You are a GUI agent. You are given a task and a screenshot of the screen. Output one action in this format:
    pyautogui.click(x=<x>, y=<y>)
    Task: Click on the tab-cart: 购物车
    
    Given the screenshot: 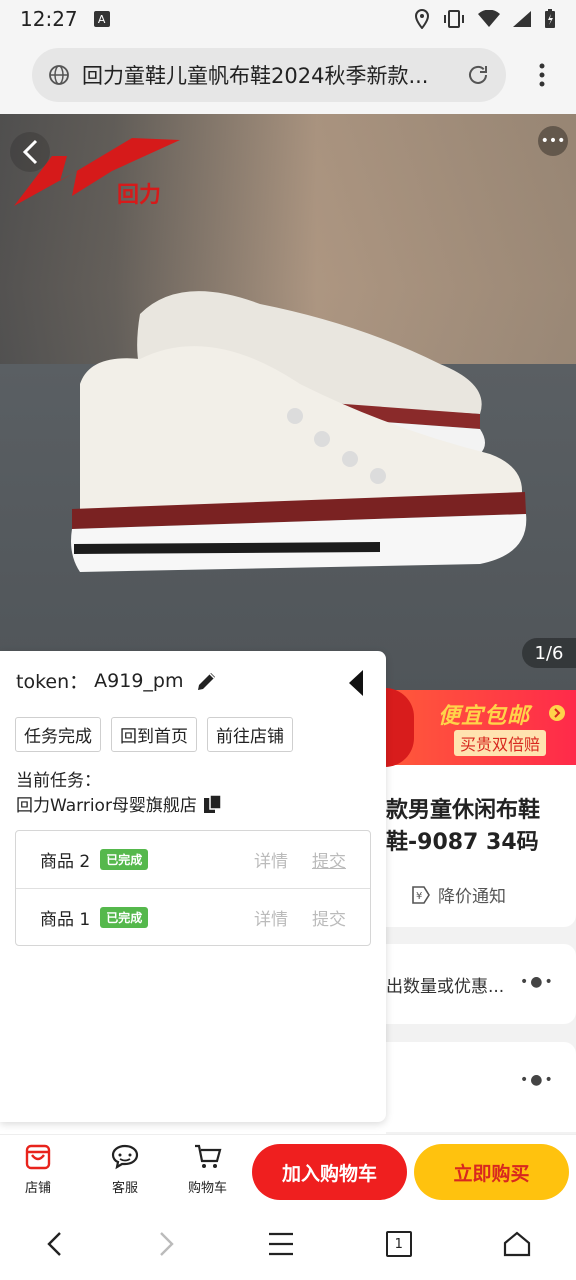 What is the action you would take?
    pyautogui.click(x=207, y=1169)
    